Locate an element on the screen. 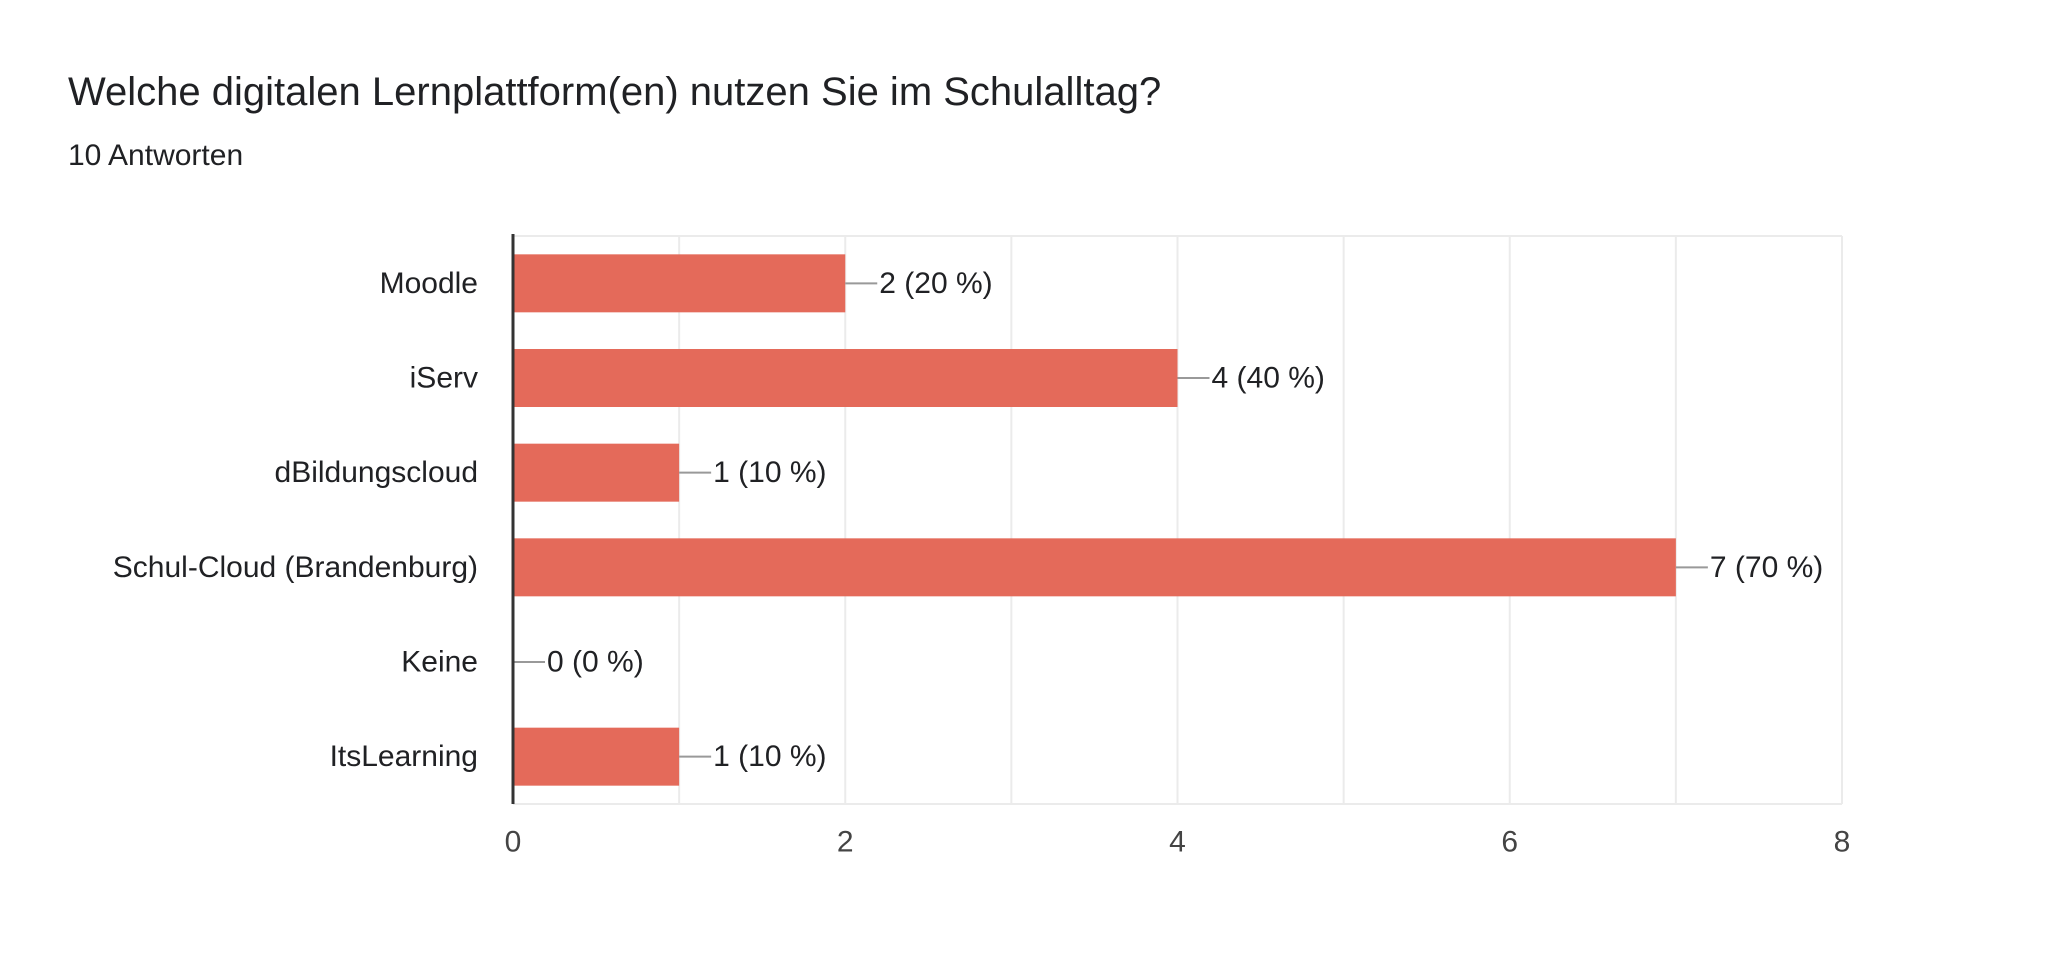 The width and height of the screenshot is (2048, 974). category-label: iServ is located at coordinates (444, 378).